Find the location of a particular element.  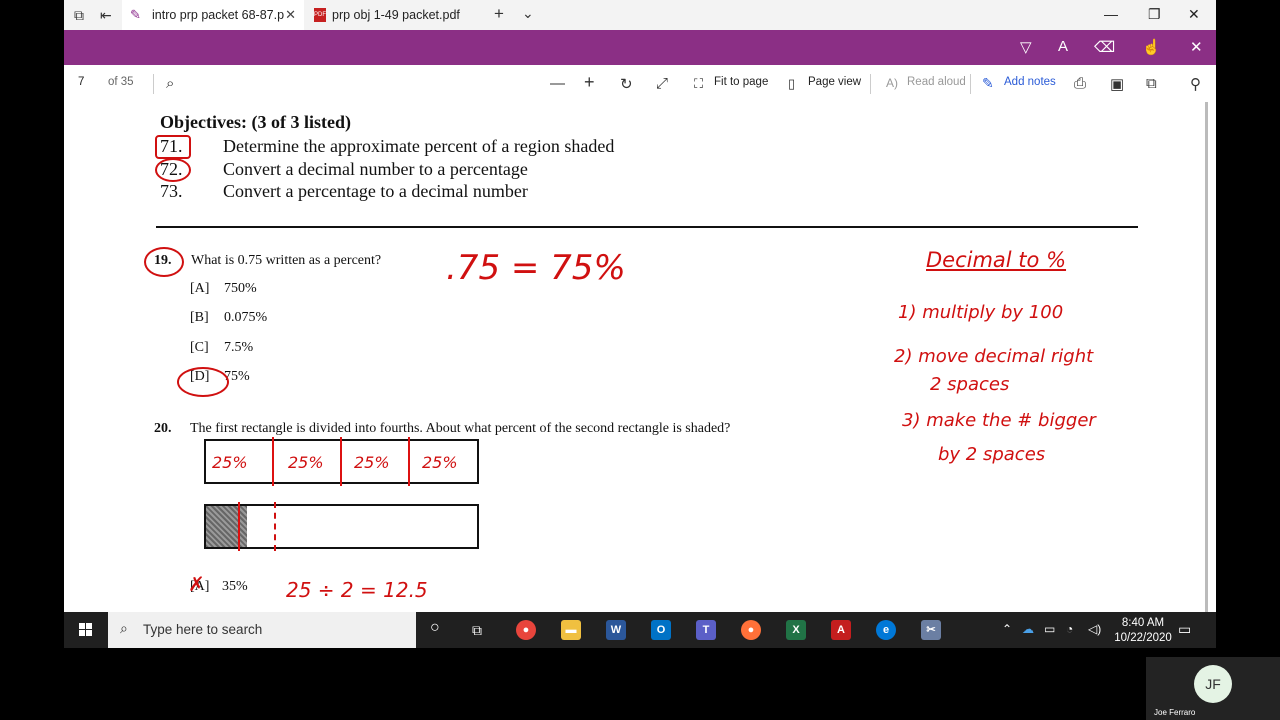

file-explorer-icon: ▬ is located at coordinates (571, 630).